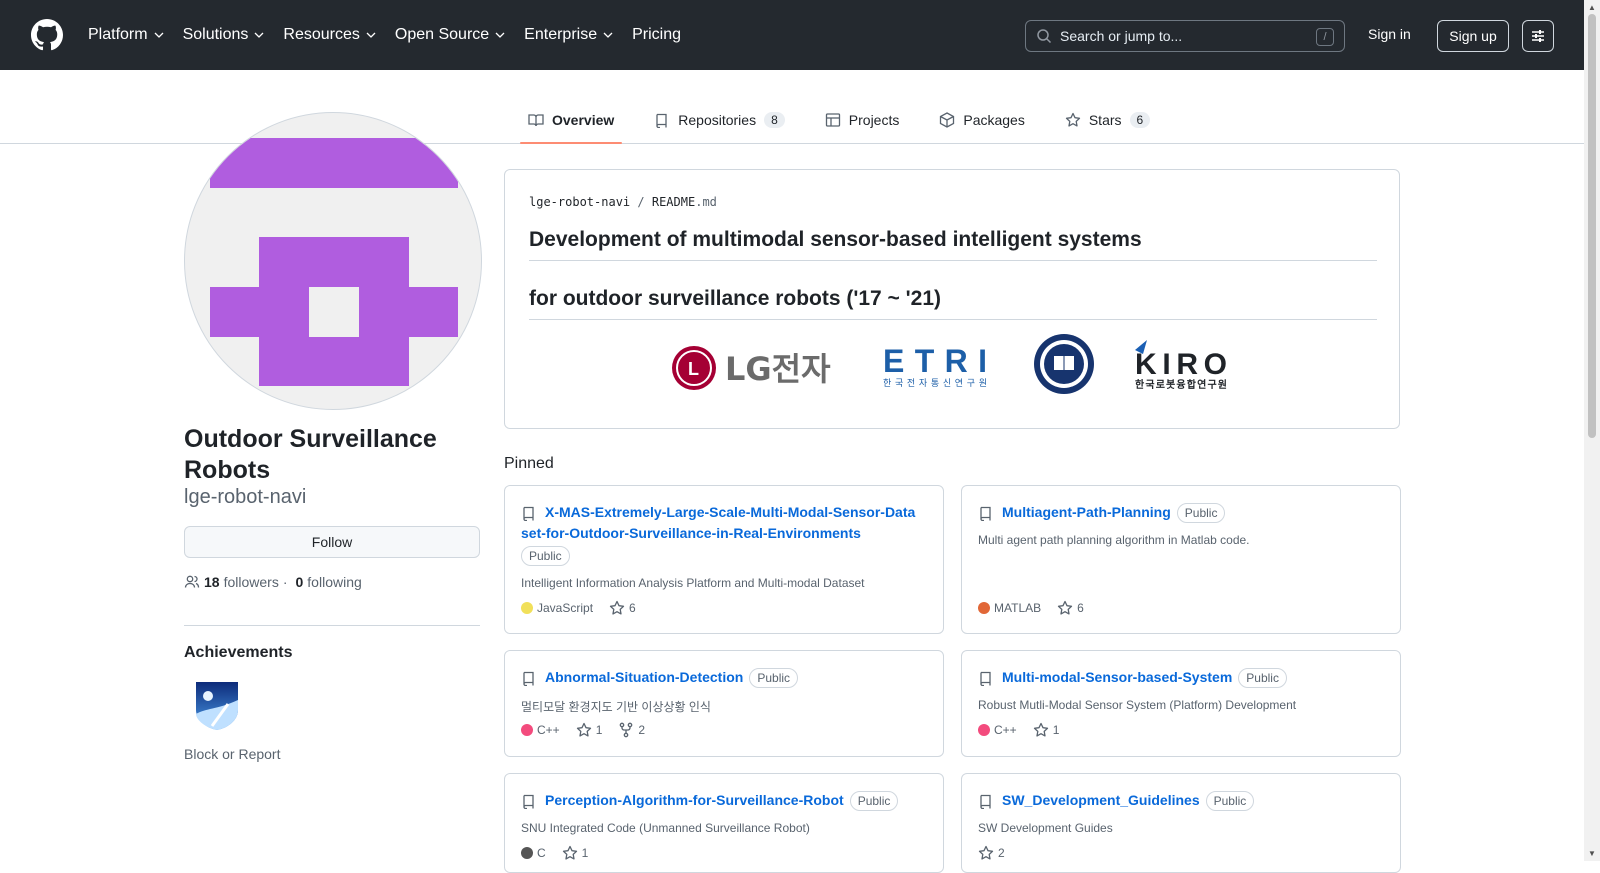  Describe the element at coordinates (719, 120) in the screenshot. I see `tab-repositories: Repositories 8` at that location.